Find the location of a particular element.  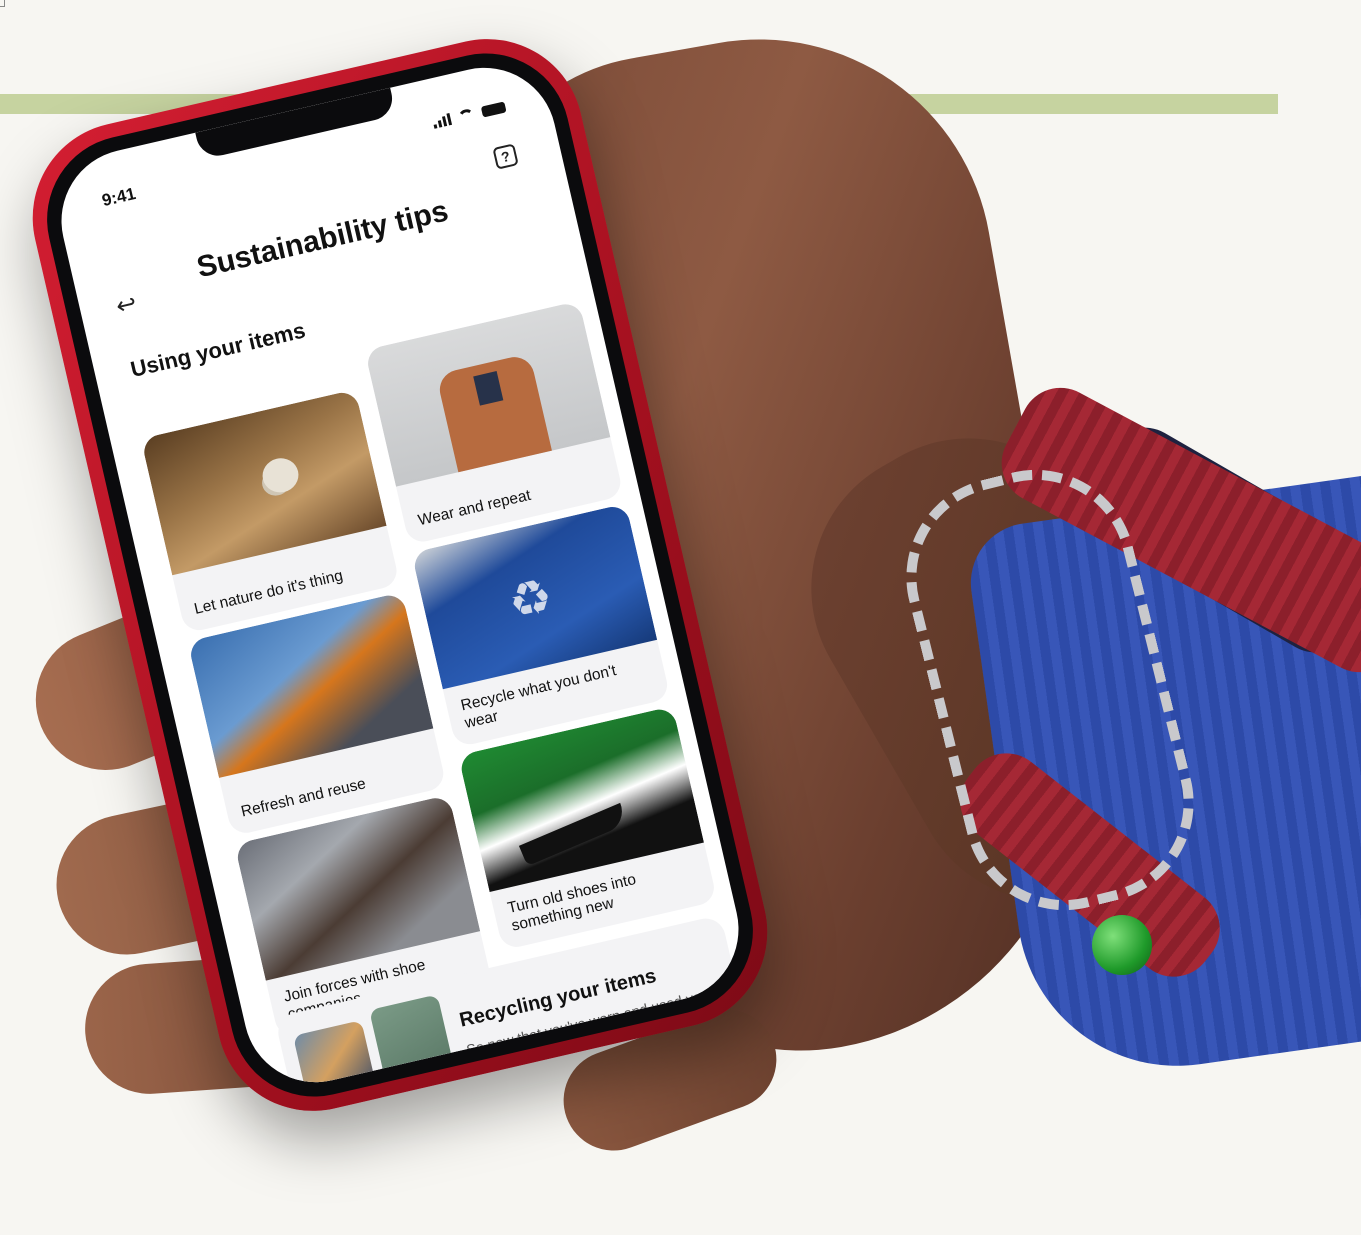

tip-card-old-shoes: Turn old shoes into something new is located at coordinates (588, 828).